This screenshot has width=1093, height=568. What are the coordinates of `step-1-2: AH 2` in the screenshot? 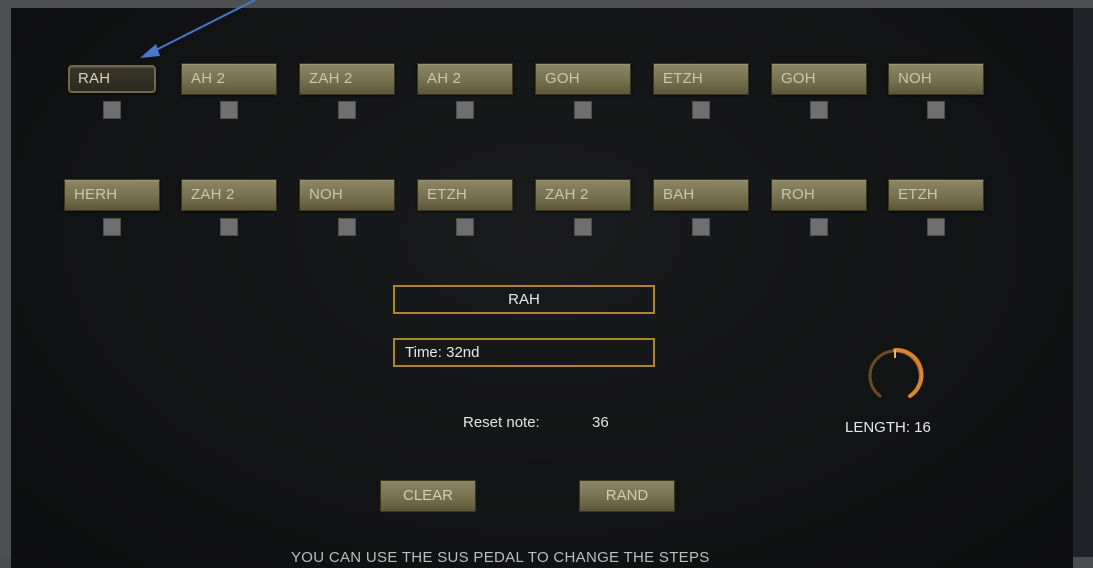 It's located at (229, 79).